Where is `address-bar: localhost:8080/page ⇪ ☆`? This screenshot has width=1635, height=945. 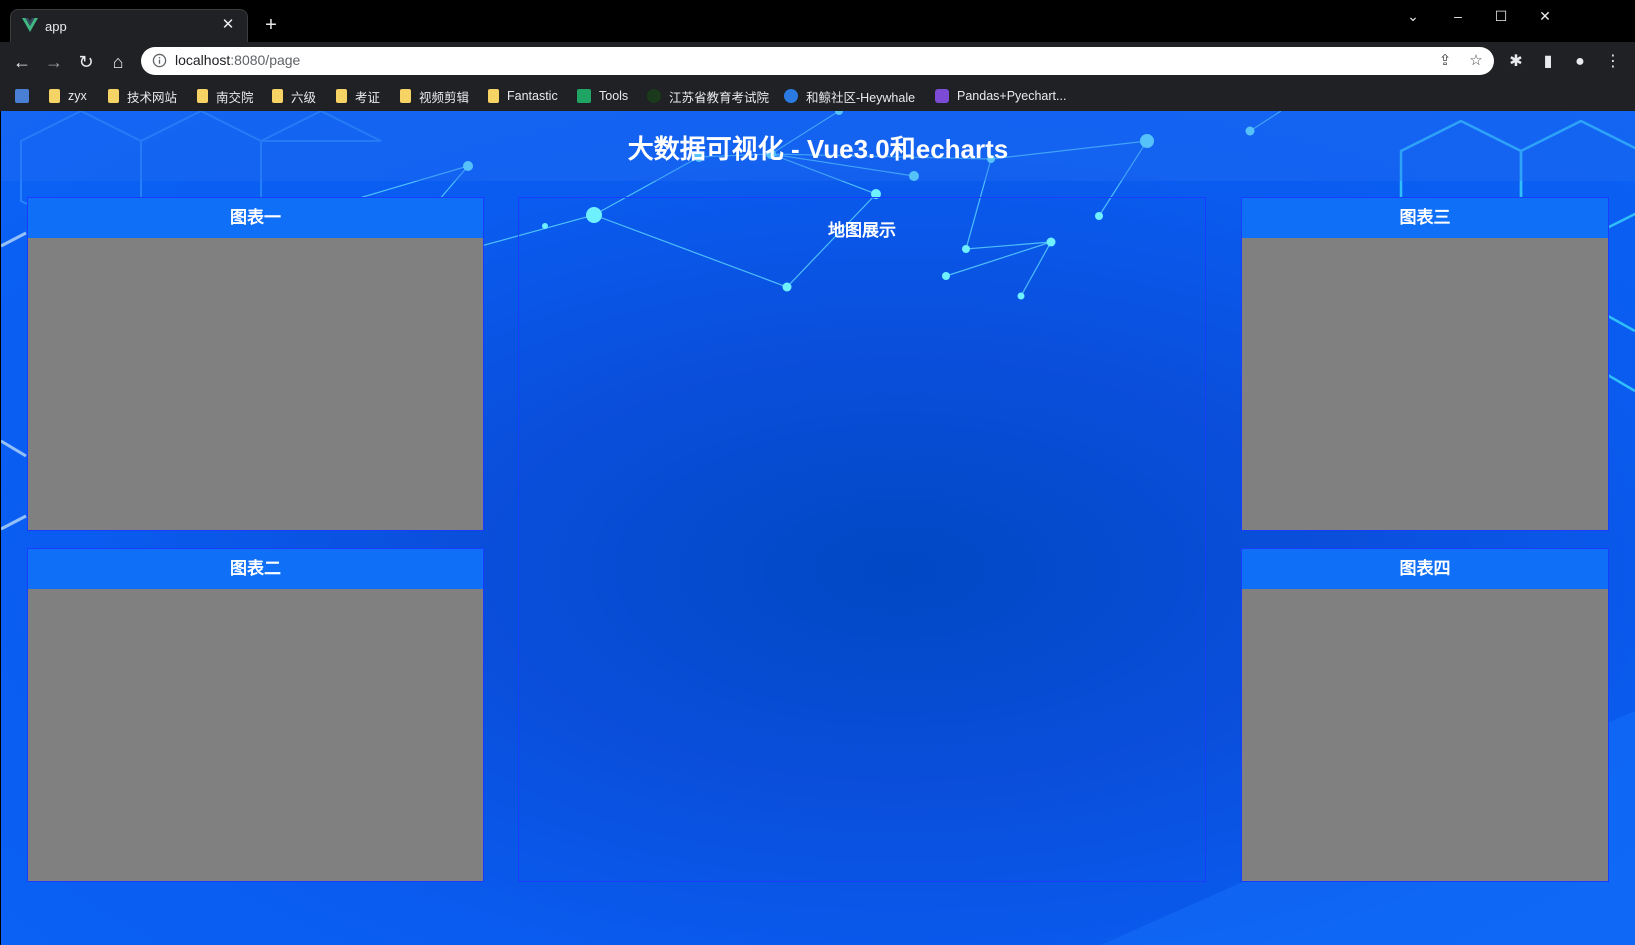
address-bar: localhost:8080/page ⇪ ☆ is located at coordinates (817, 61).